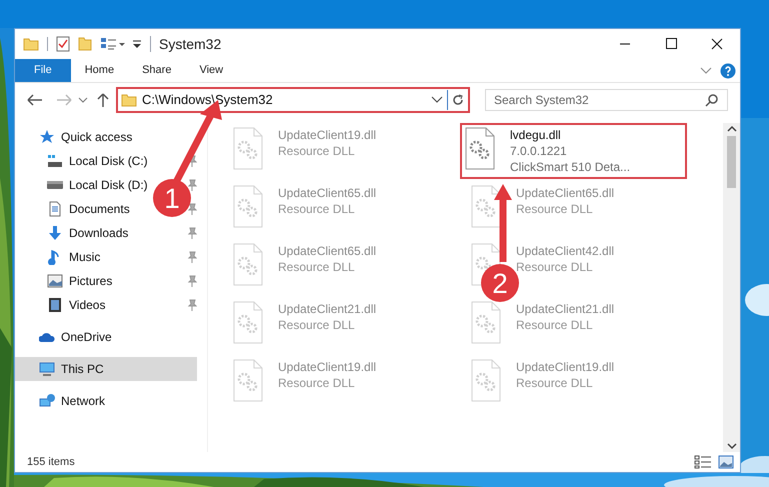  What do you see at coordinates (47, 401) in the screenshot?
I see `network-icon` at bounding box center [47, 401].